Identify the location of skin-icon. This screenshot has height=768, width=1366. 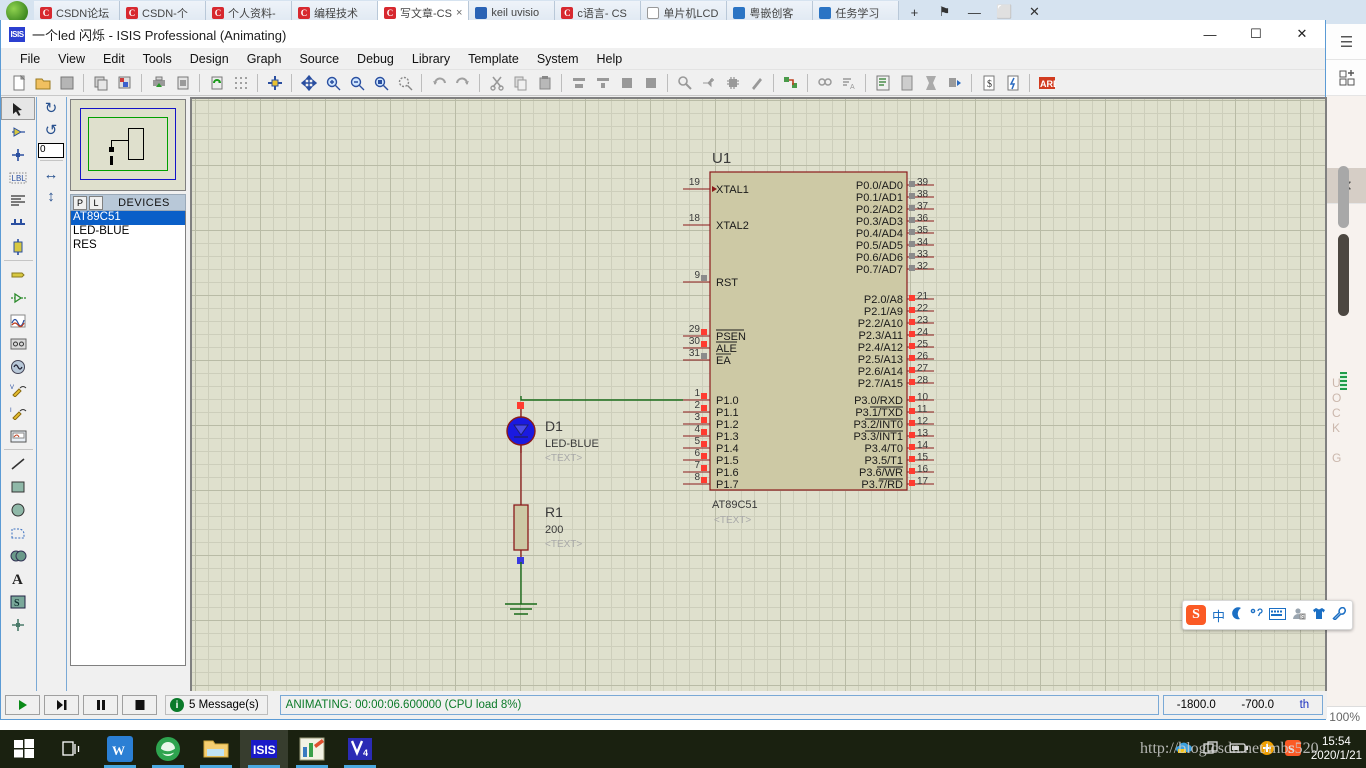
(1319, 615).